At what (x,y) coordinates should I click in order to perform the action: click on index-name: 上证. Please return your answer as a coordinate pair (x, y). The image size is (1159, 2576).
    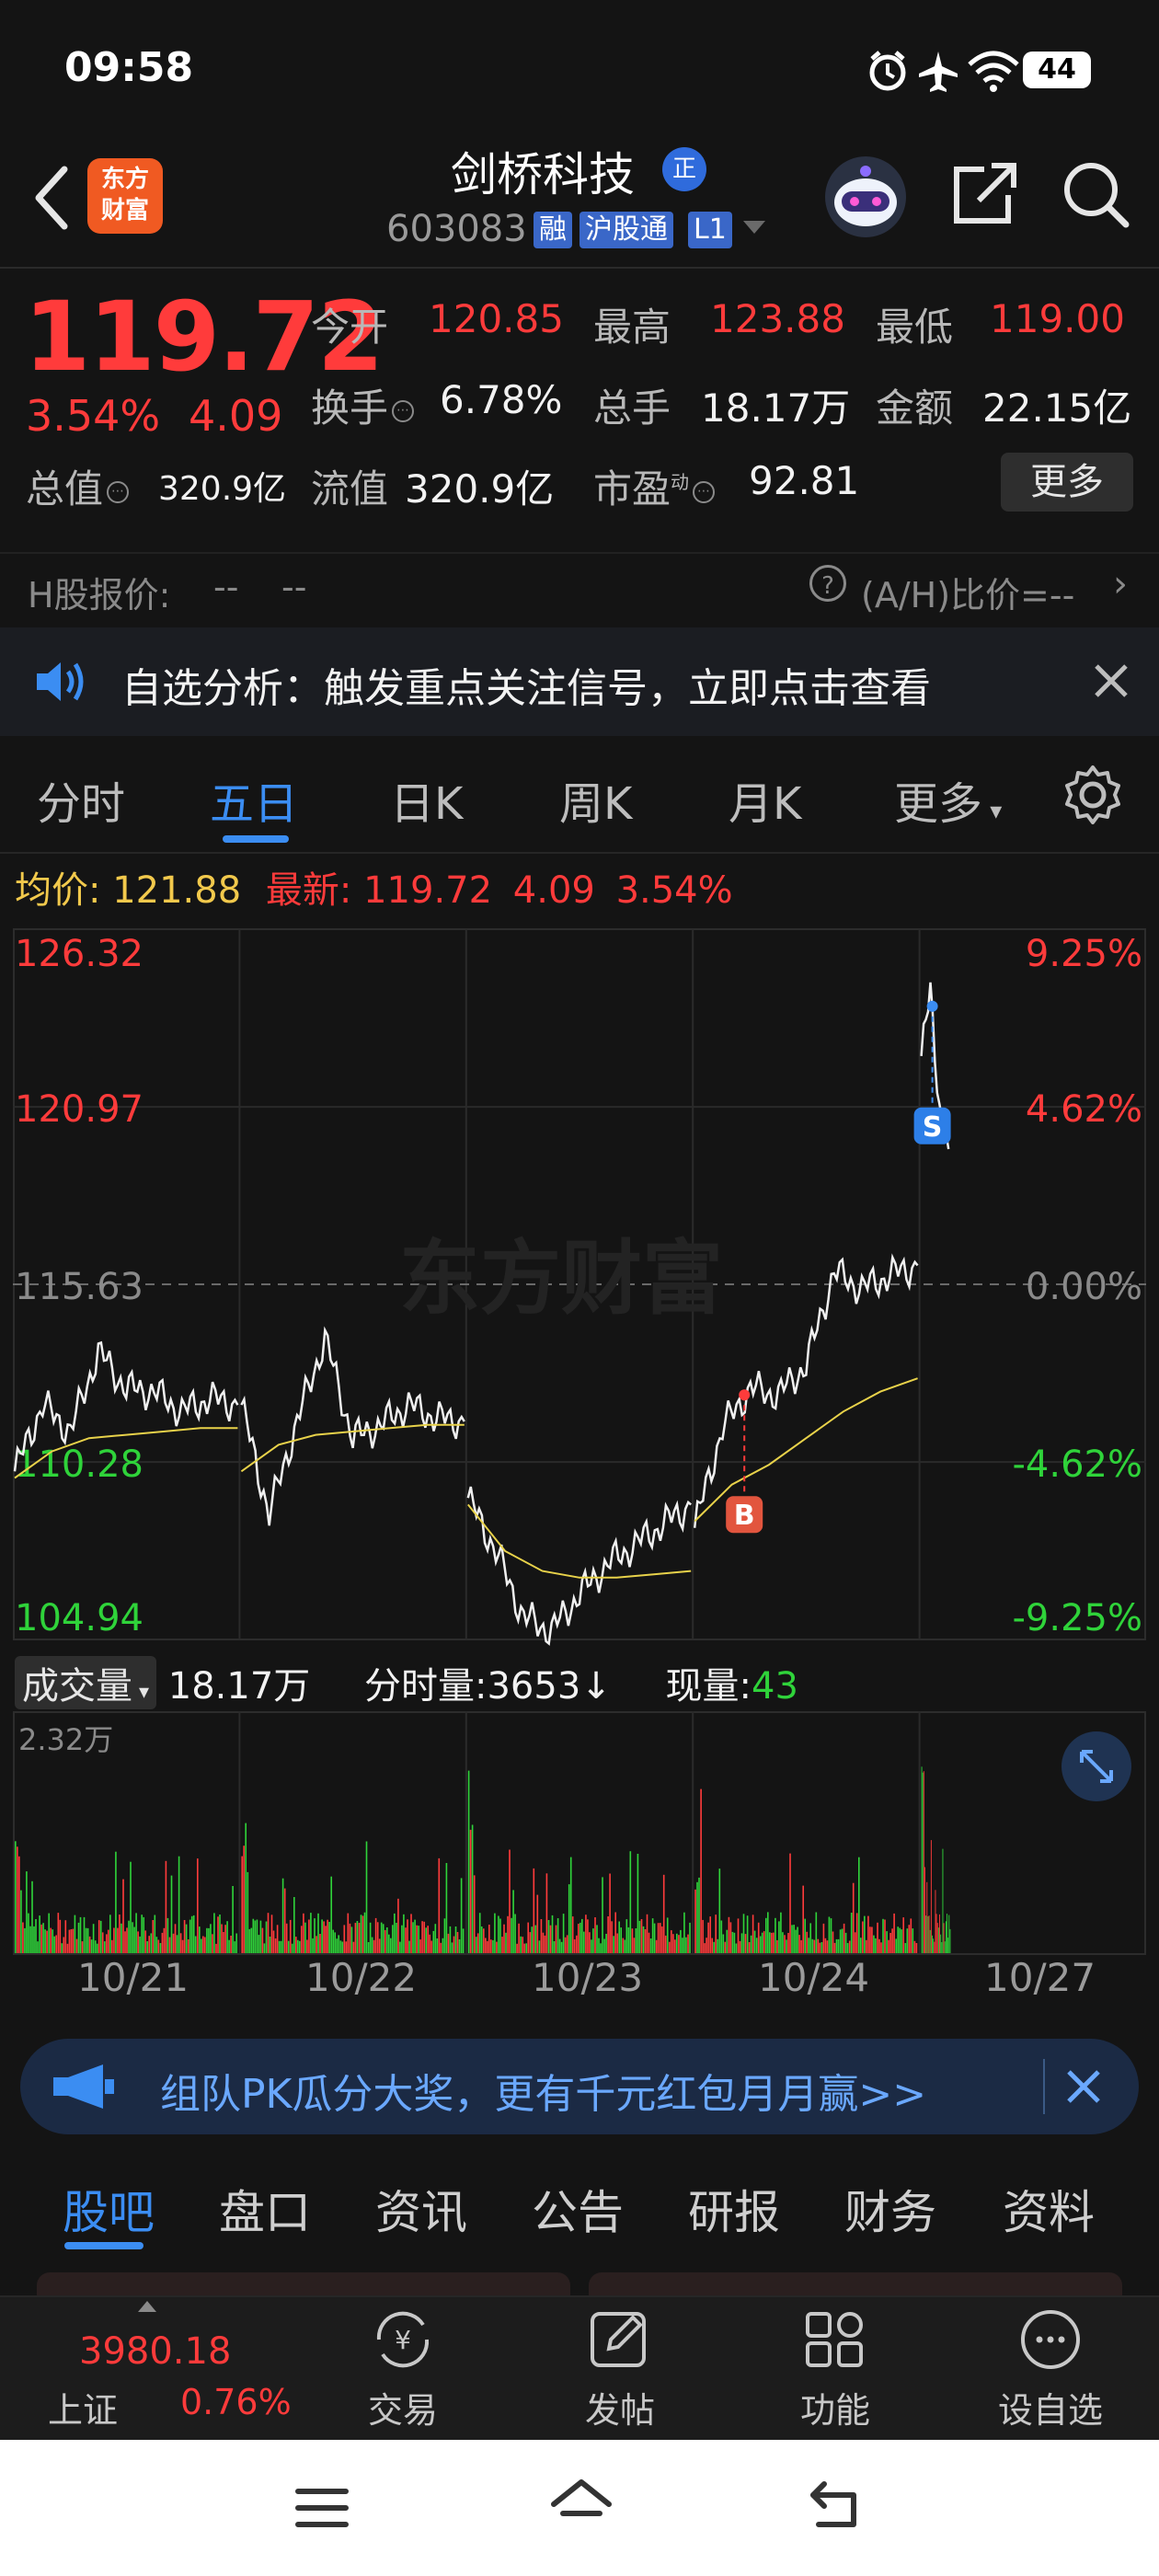
    Looking at the image, I should click on (83, 2407).